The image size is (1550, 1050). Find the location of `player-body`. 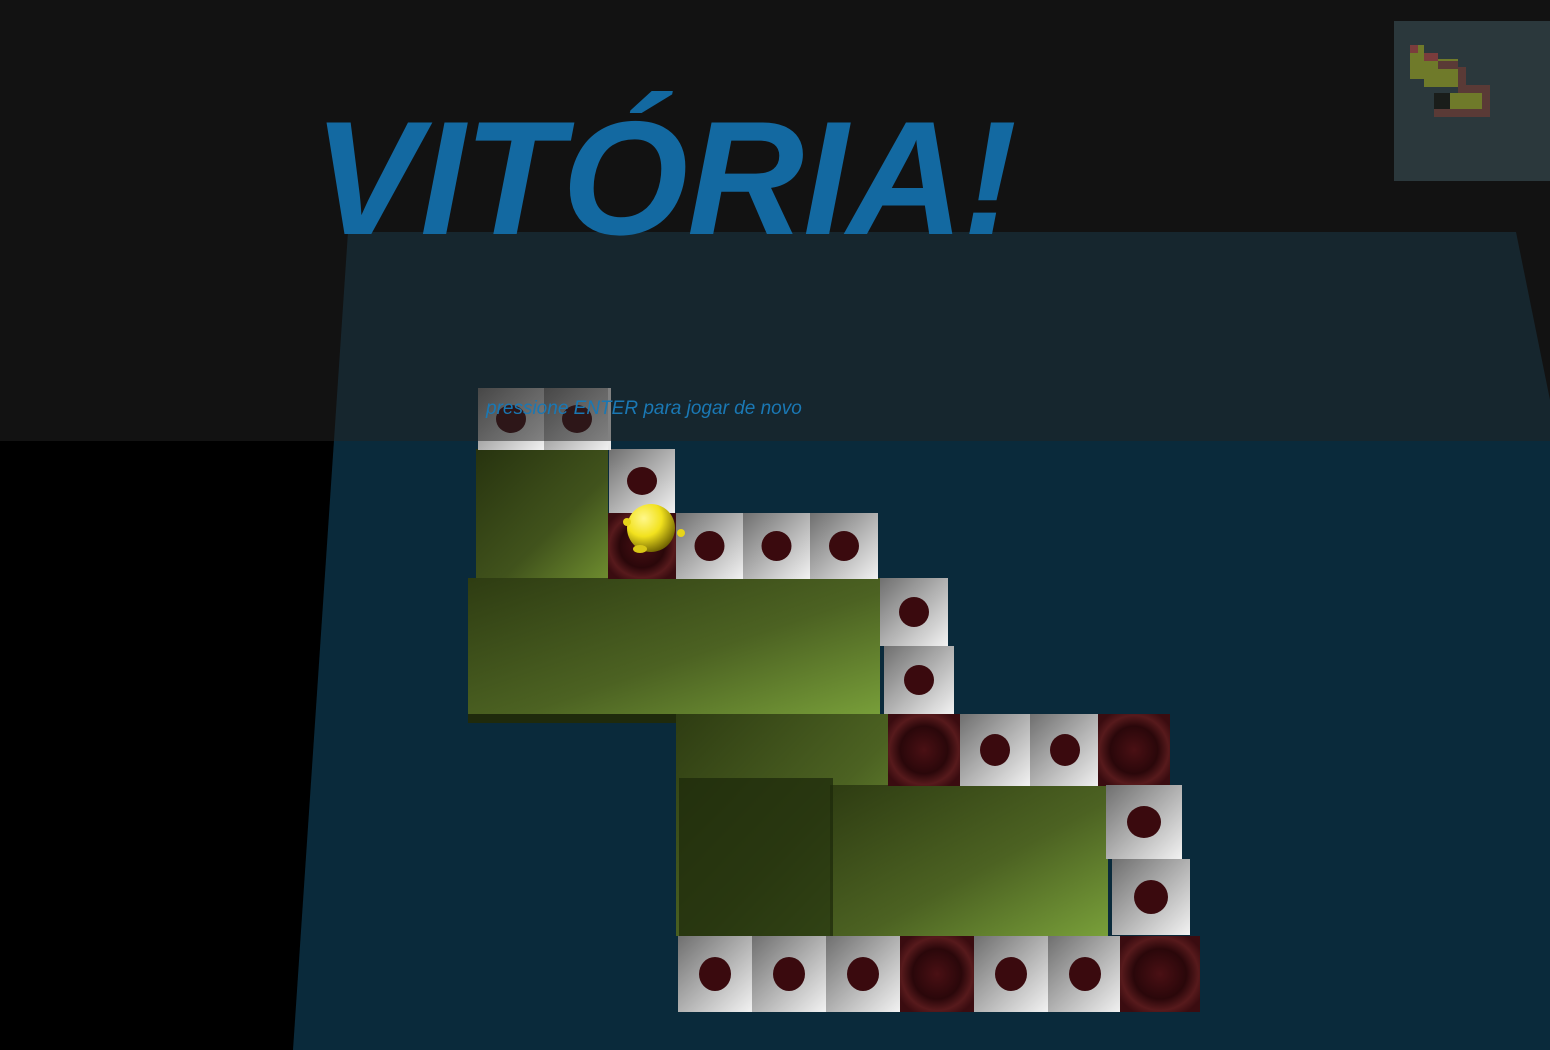

player-body is located at coordinates (651, 528).